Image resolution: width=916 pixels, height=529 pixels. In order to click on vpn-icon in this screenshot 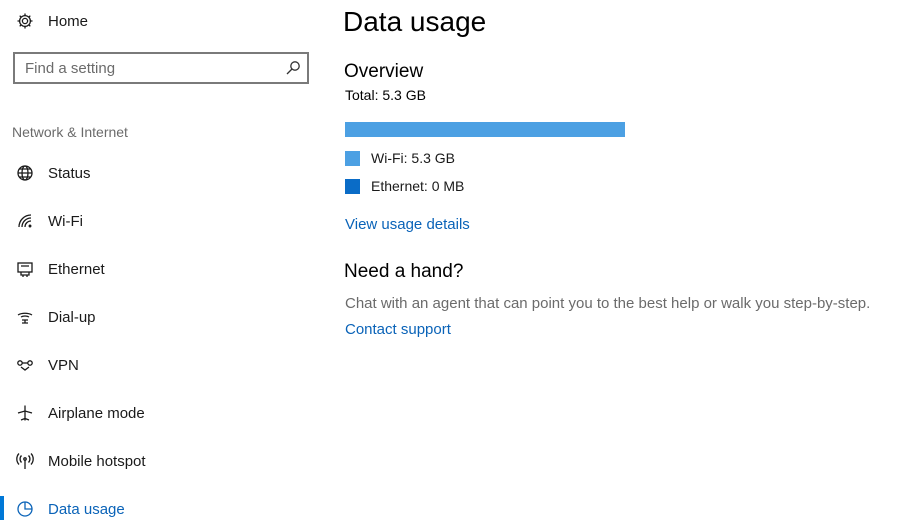, I will do `click(25, 365)`.